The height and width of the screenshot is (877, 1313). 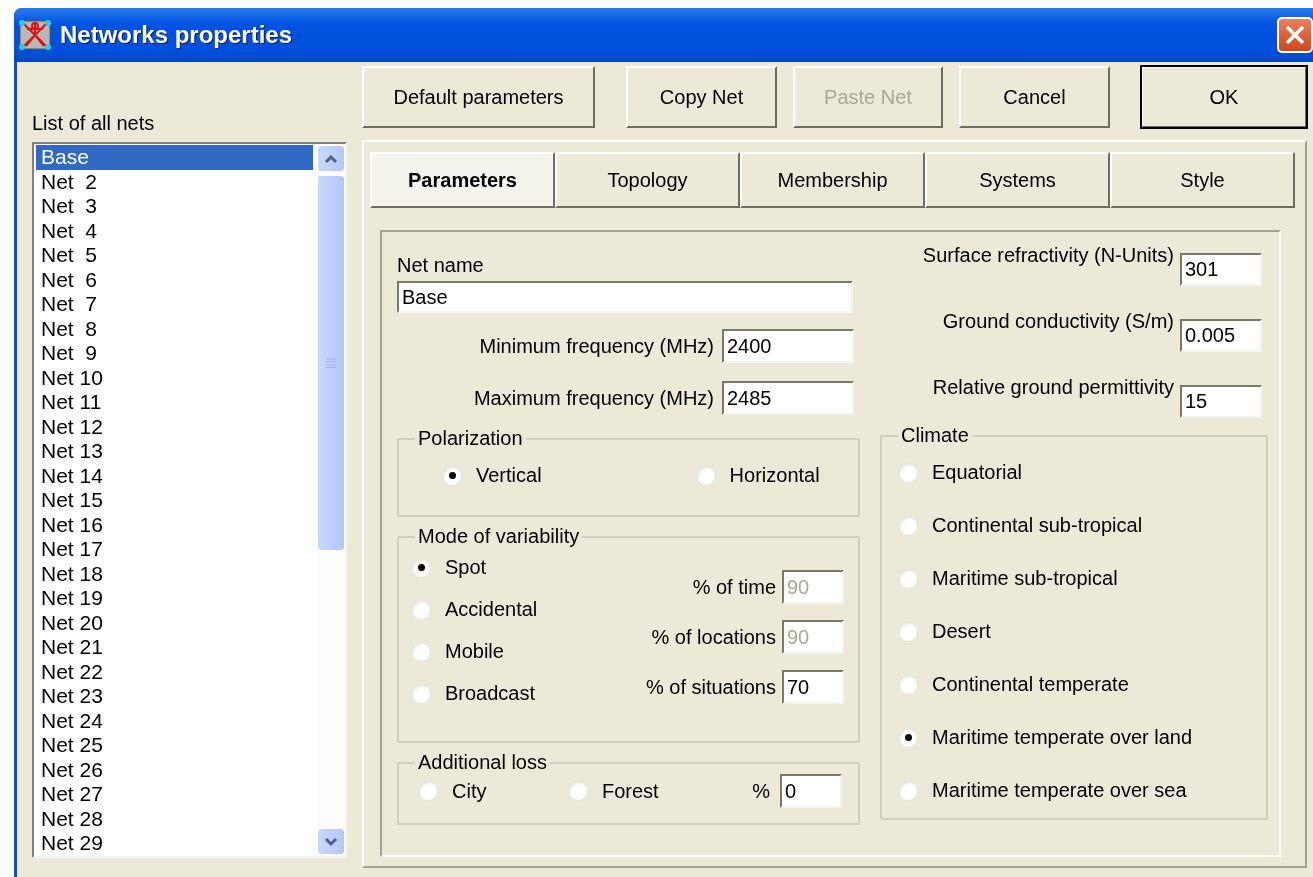 What do you see at coordinates (174, 524) in the screenshot?
I see `list-item: Net 16` at bounding box center [174, 524].